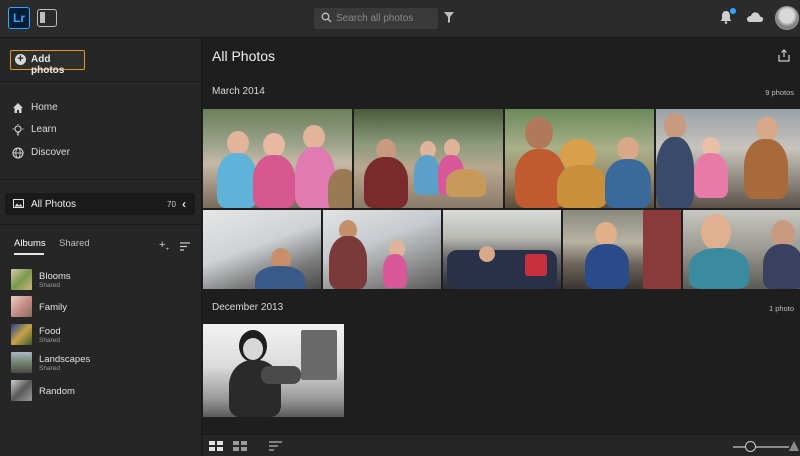 The image size is (800, 456). Describe the element at coordinates (733, 11) in the screenshot. I see `notification-dot` at that location.